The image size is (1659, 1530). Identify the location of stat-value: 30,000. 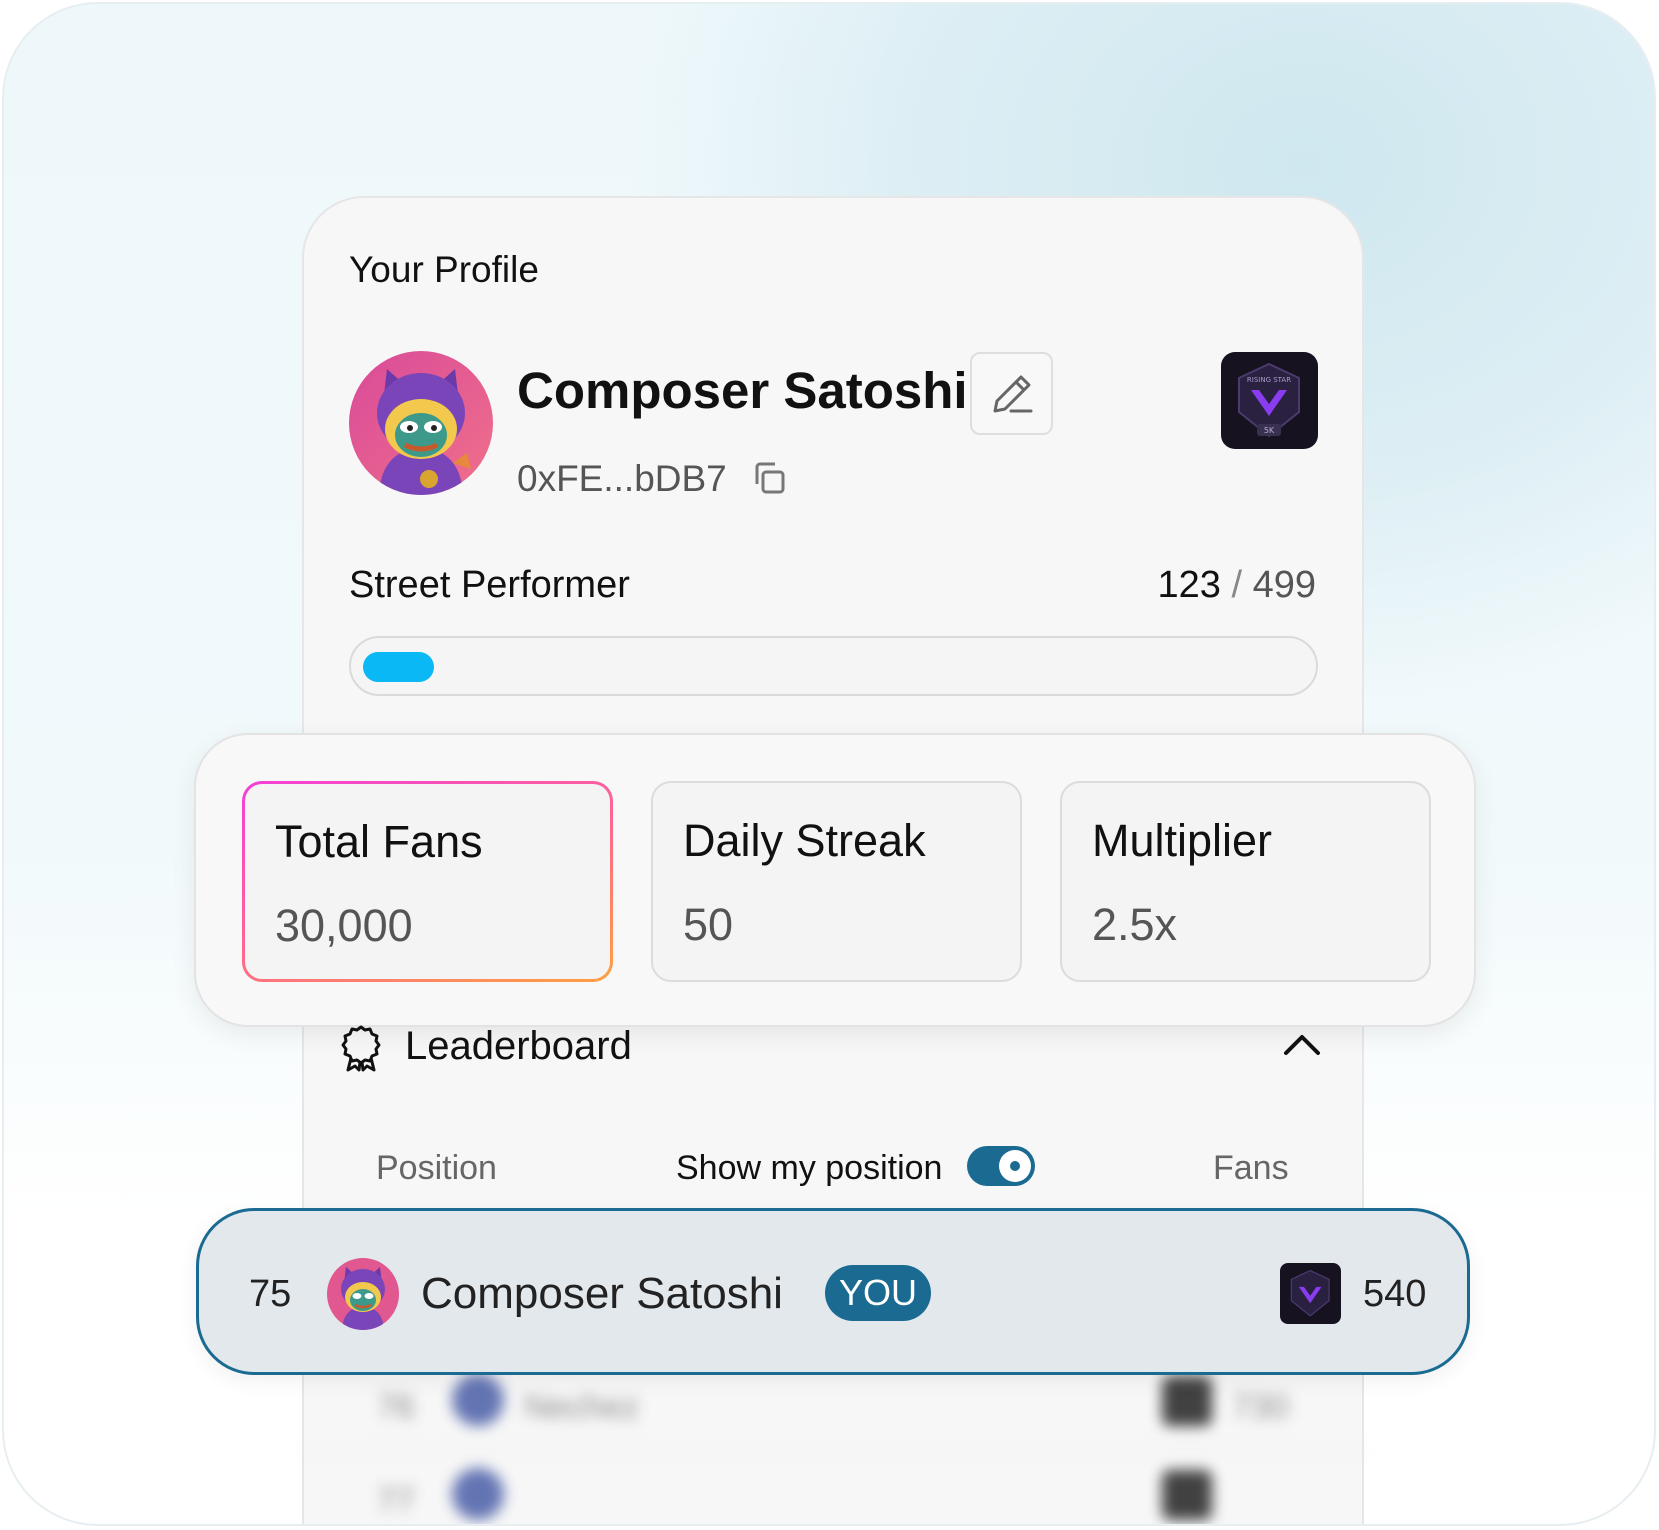
(344, 925).